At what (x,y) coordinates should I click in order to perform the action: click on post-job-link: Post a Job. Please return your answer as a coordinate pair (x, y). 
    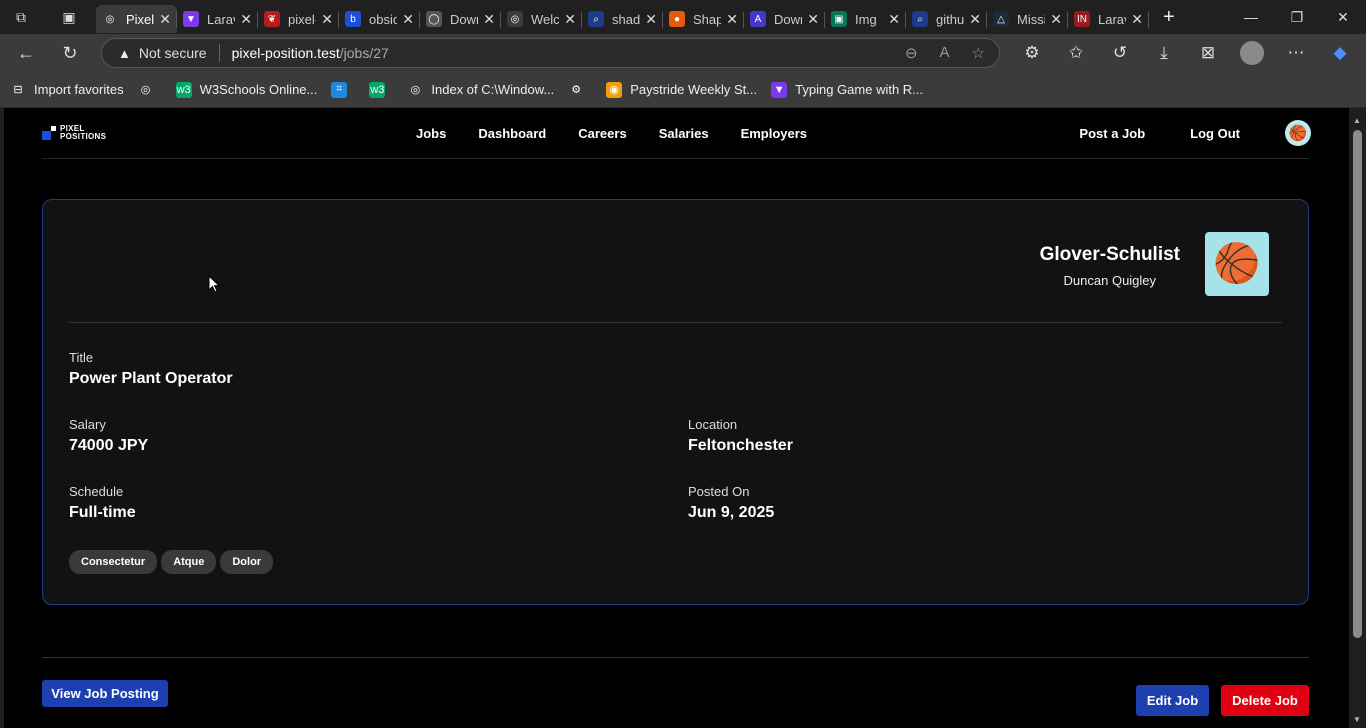
    Looking at the image, I should click on (1112, 133).